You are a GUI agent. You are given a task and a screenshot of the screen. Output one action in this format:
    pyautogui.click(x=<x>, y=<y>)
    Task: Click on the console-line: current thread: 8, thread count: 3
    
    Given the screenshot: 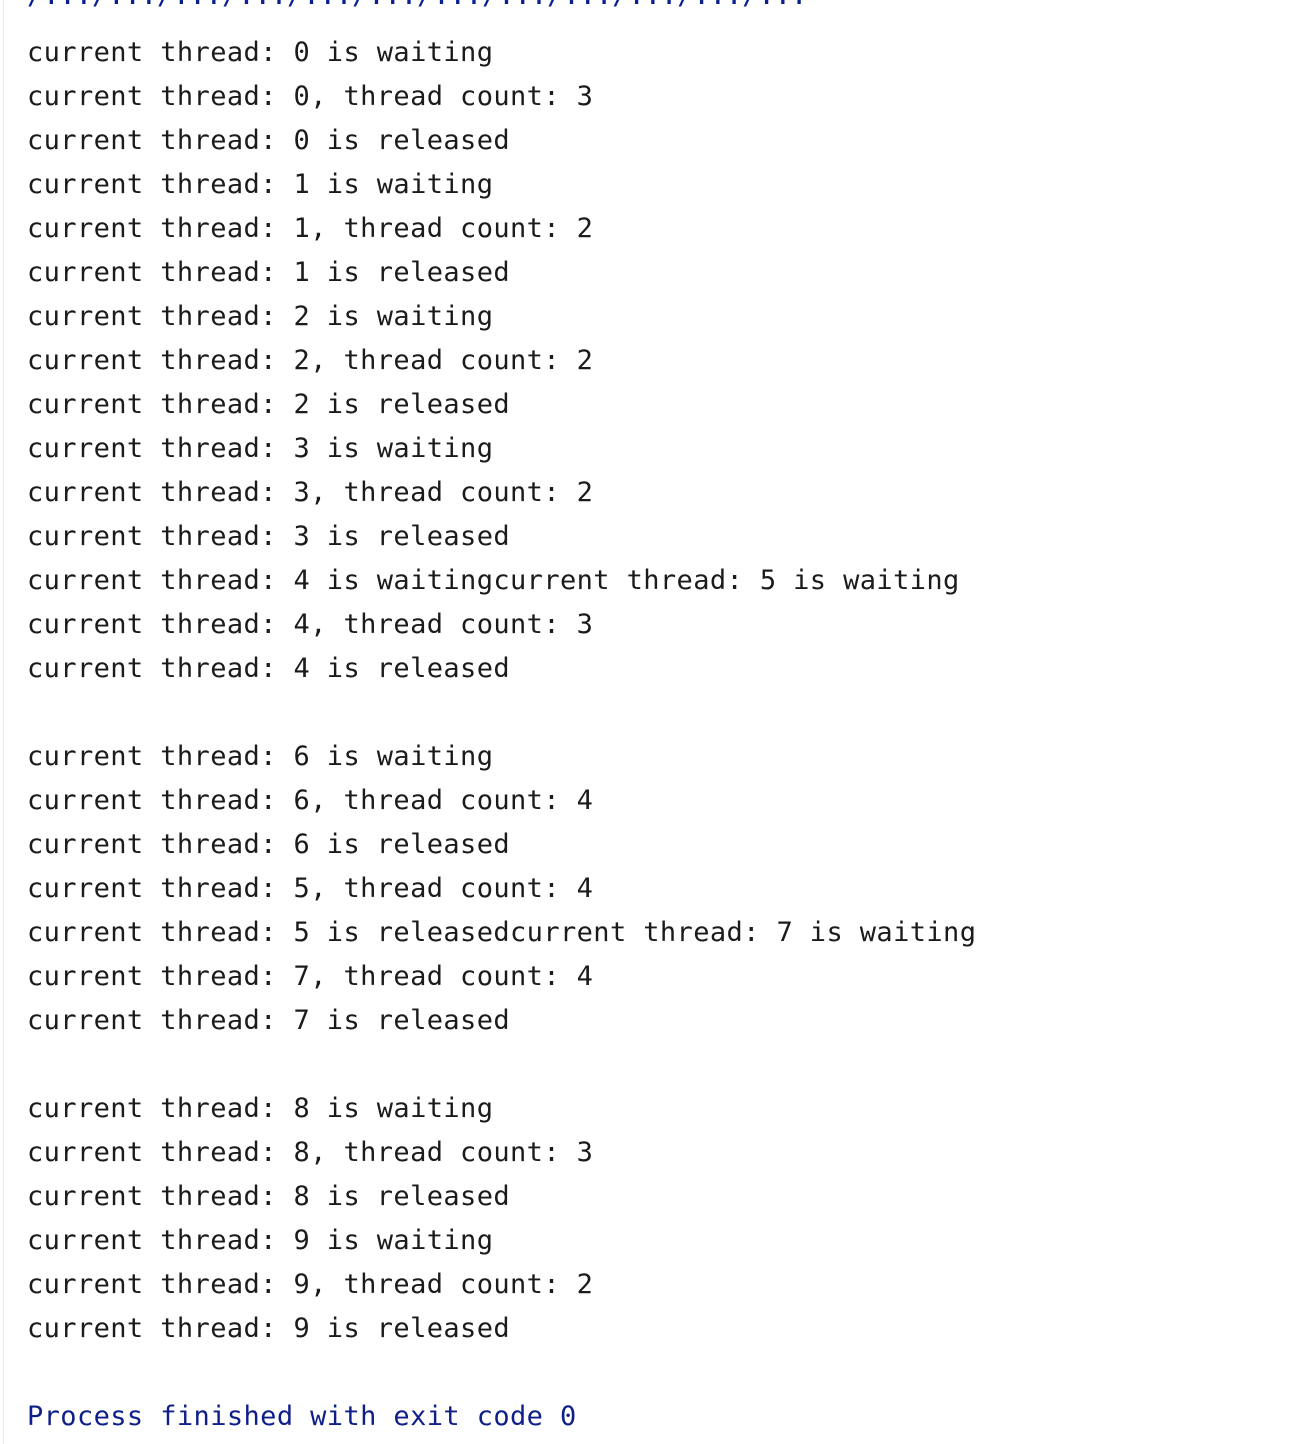 What is the action you would take?
    pyautogui.click(x=310, y=1152)
    